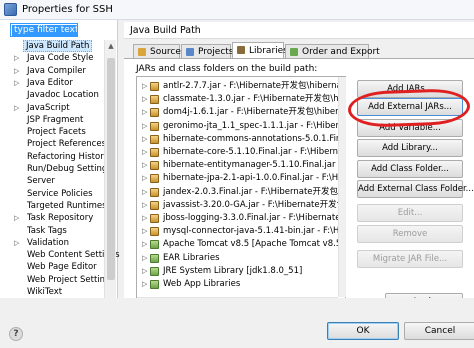 The image size is (474, 348). What do you see at coordinates (241, 50) in the screenshot?
I see `libraries-icon` at bounding box center [241, 50].